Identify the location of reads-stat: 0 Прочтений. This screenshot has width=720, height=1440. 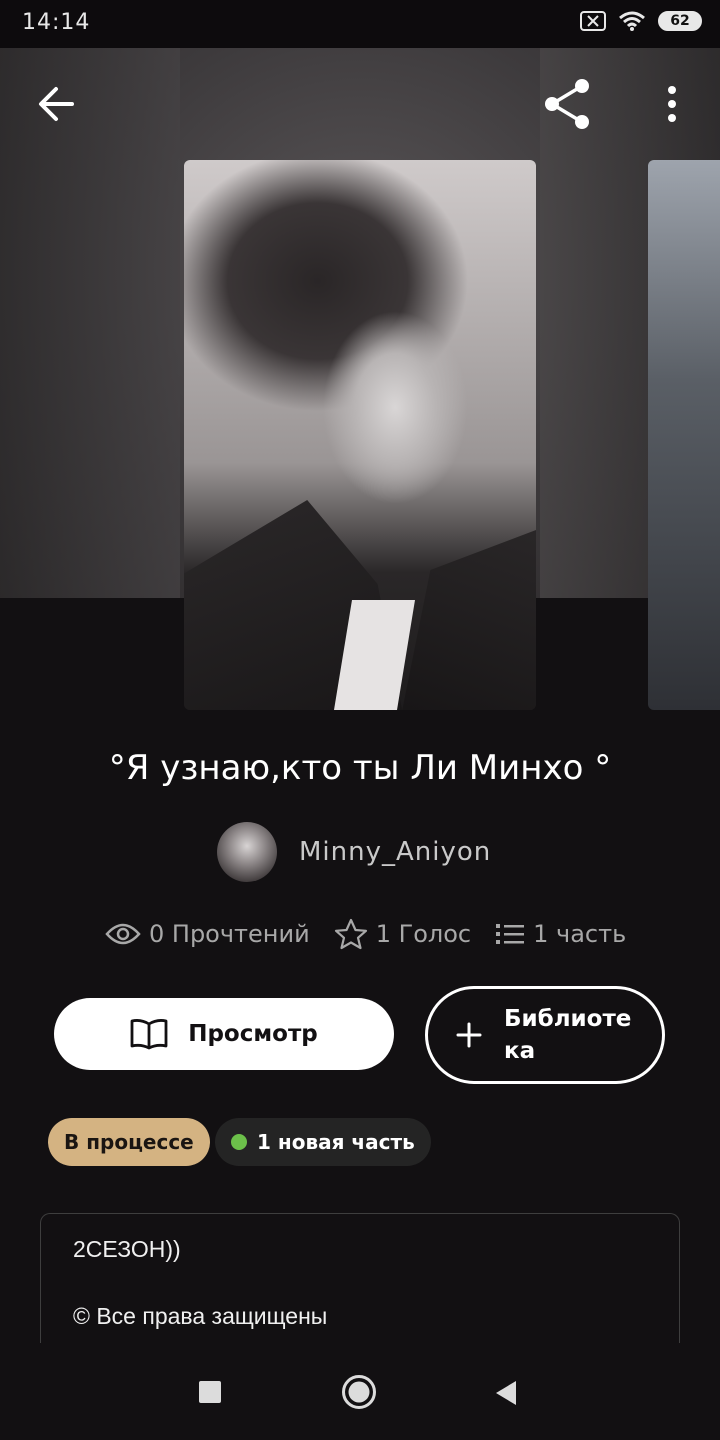
(207, 934).